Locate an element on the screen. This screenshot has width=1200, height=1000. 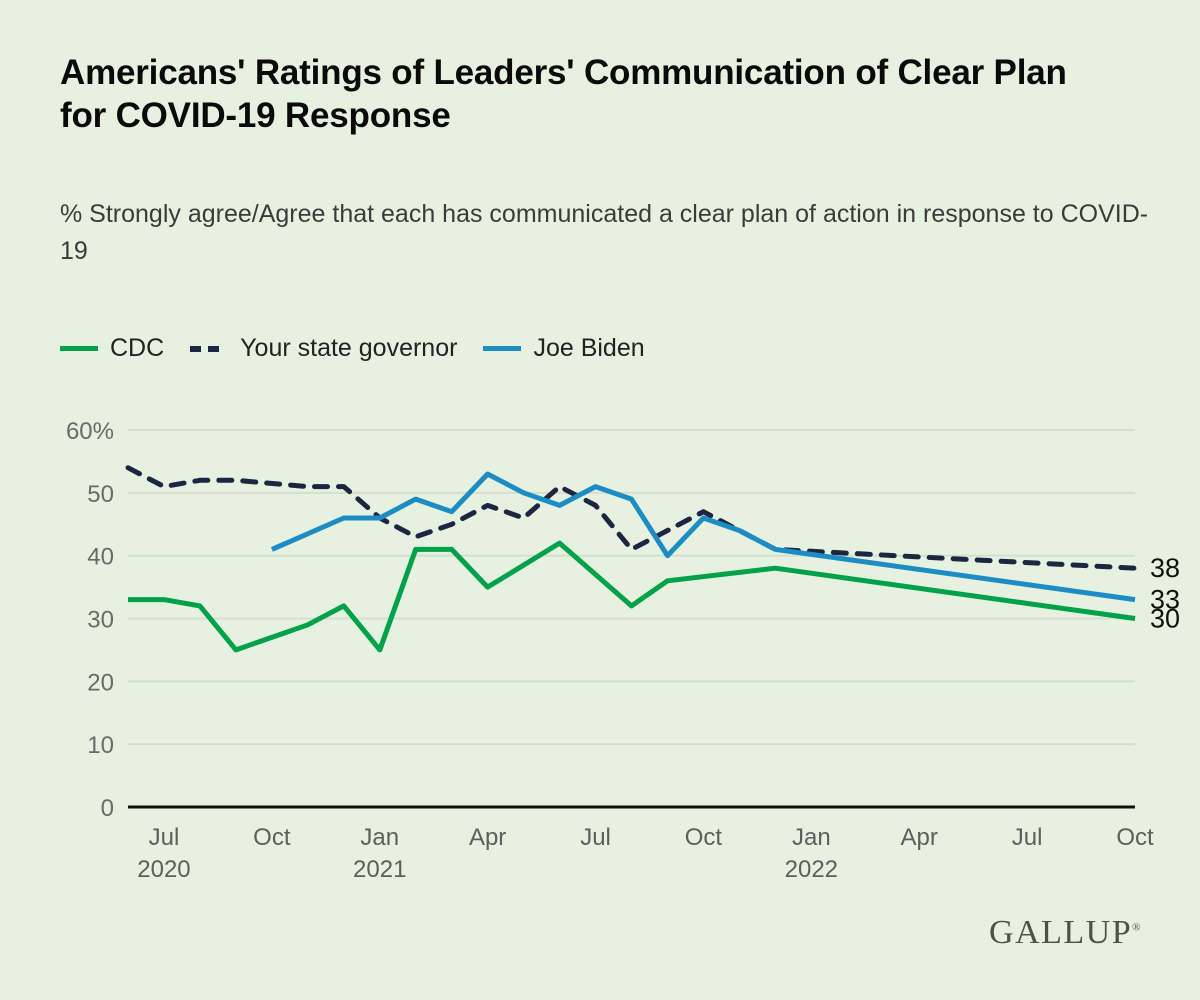
end-label-cdc: 30 is located at coordinates (1165, 619).